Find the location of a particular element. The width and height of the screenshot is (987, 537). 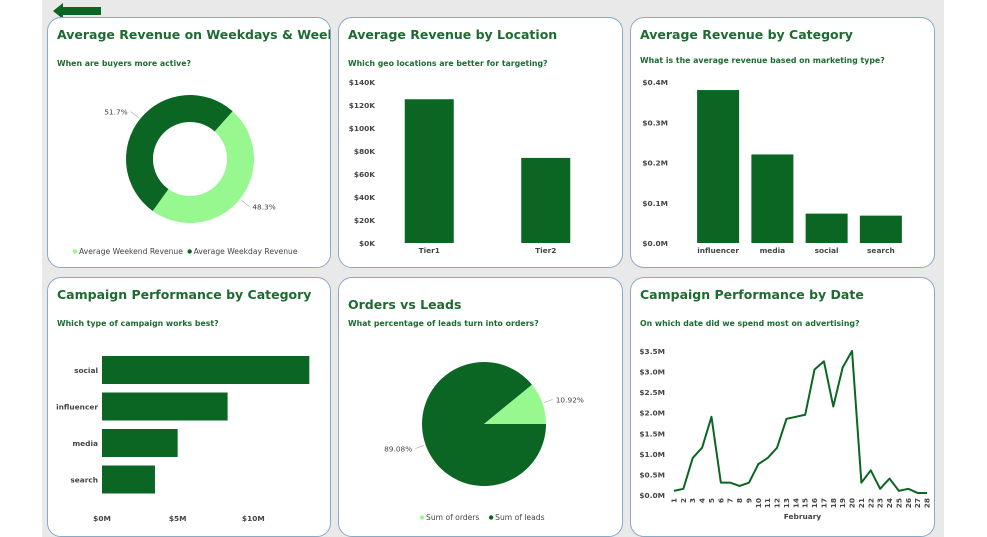

x-tick-label: 15 is located at coordinates (805, 503).